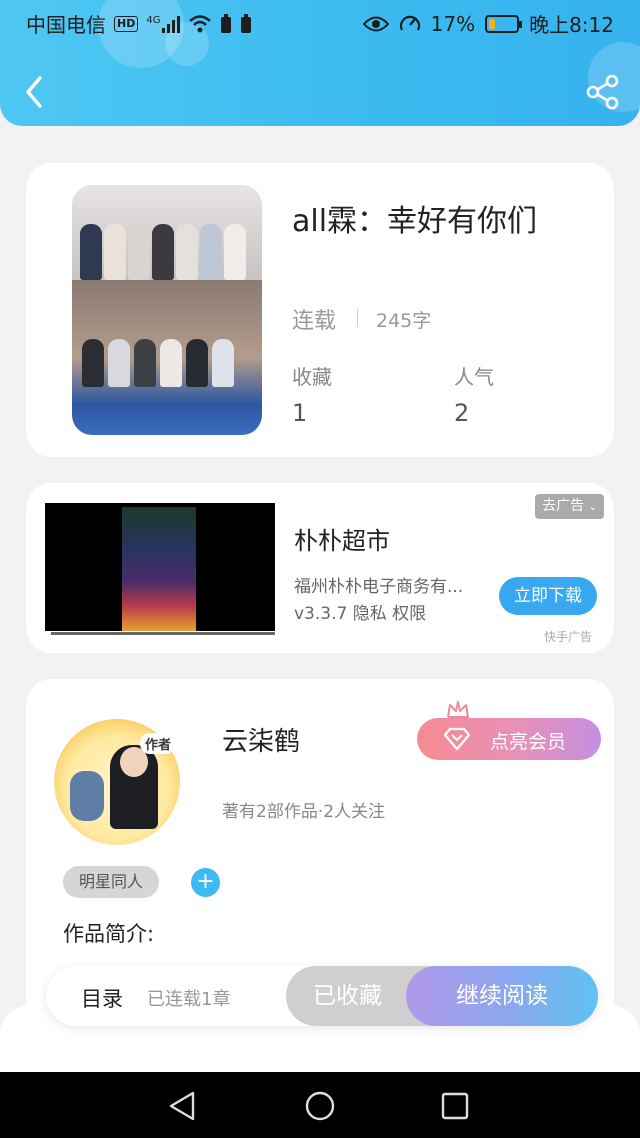 Image resolution: width=640 pixels, height=1138 pixels. Describe the element at coordinates (504, 23) in the screenshot. I see `battery-icon` at that location.